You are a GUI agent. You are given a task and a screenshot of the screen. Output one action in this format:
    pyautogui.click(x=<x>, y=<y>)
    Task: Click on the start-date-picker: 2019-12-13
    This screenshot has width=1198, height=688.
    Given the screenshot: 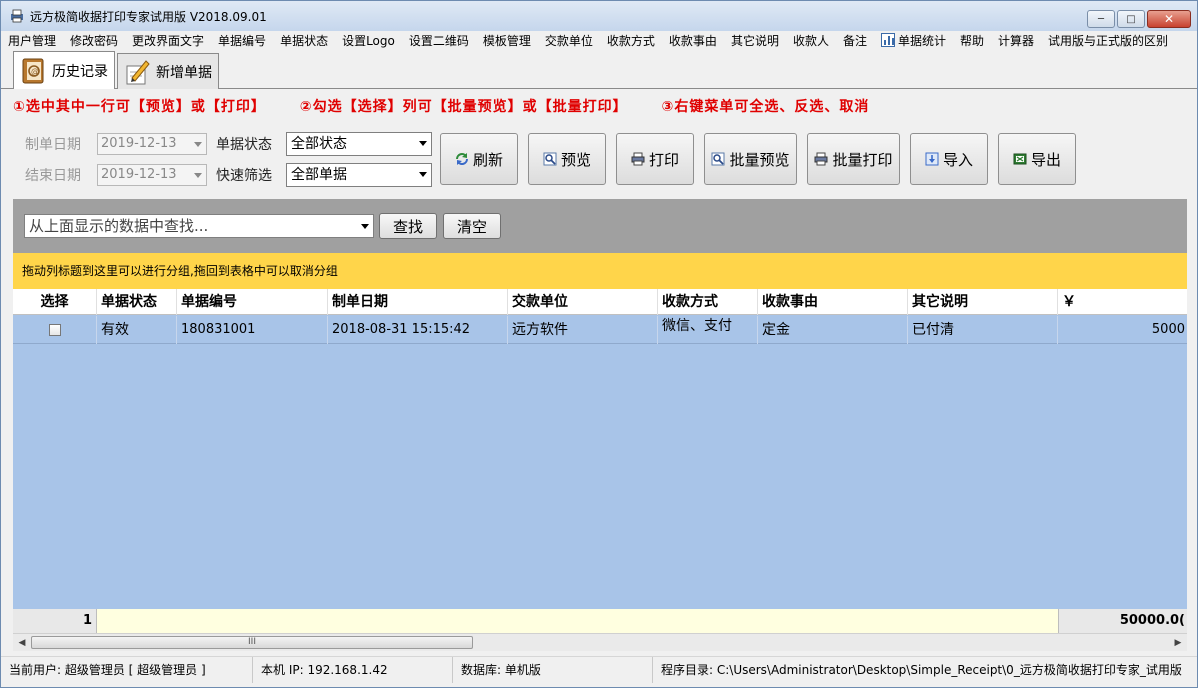 What is the action you would take?
    pyautogui.click(x=152, y=144)
    